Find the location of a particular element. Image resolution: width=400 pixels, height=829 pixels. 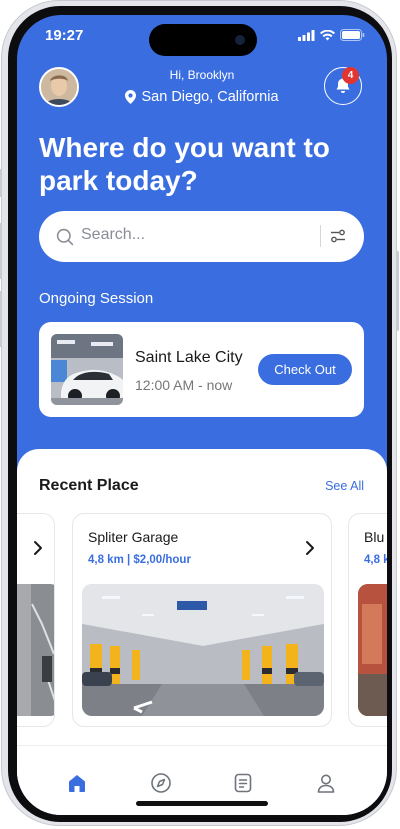

place-distance-price: 4,8 km | $2,00/hour is located at coordinates (139, 560).